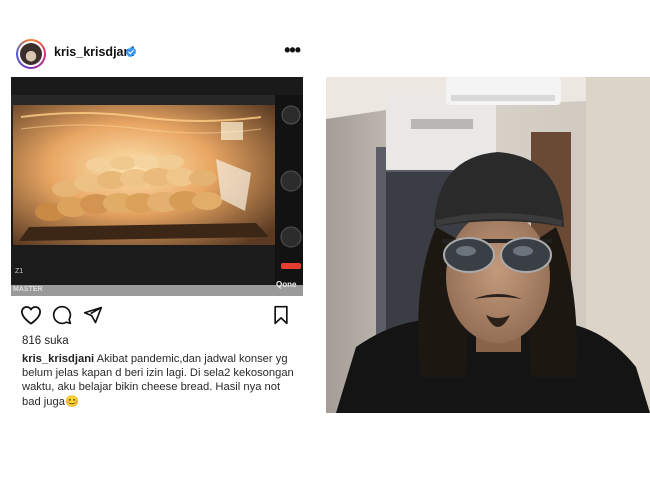 This screenshot has width=650, height=487. I want to click on caption-username: kris_krisdjani, so click(58, 359).